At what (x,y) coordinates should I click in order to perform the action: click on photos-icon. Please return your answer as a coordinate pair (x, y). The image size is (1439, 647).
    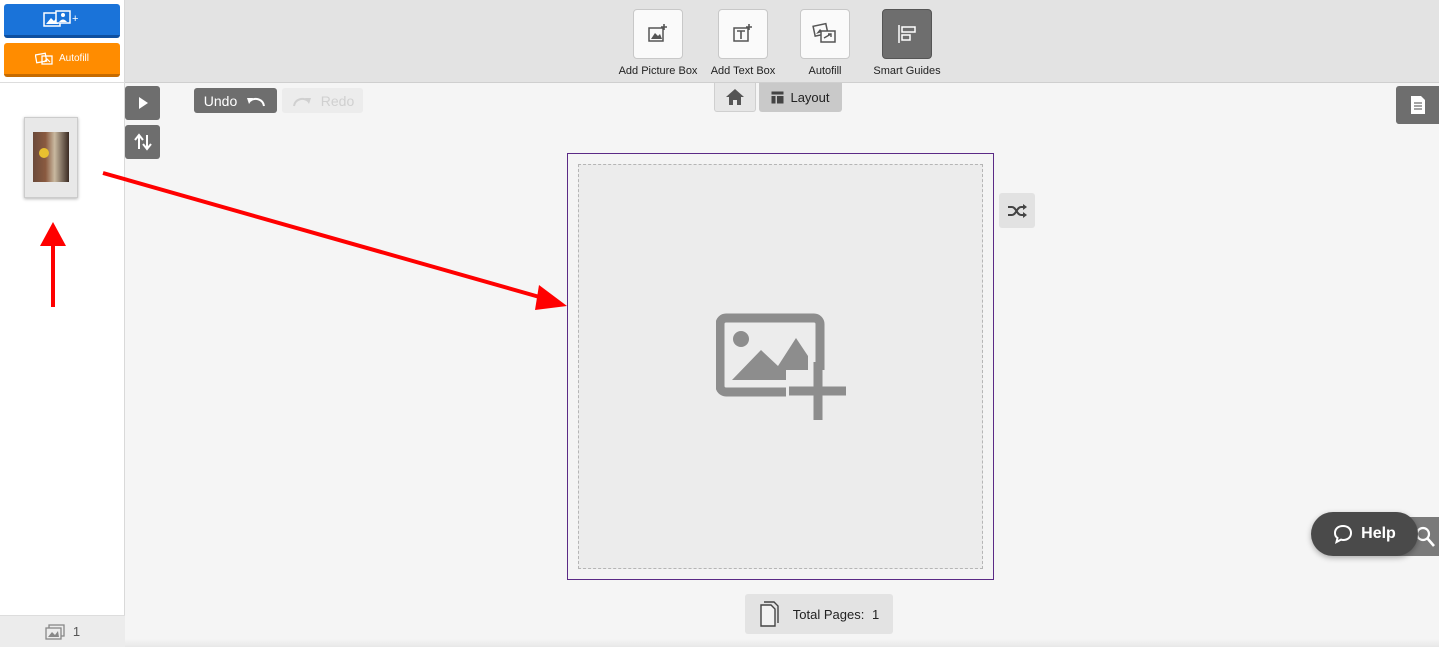
    Looking at the image, I should click on (55, 631).